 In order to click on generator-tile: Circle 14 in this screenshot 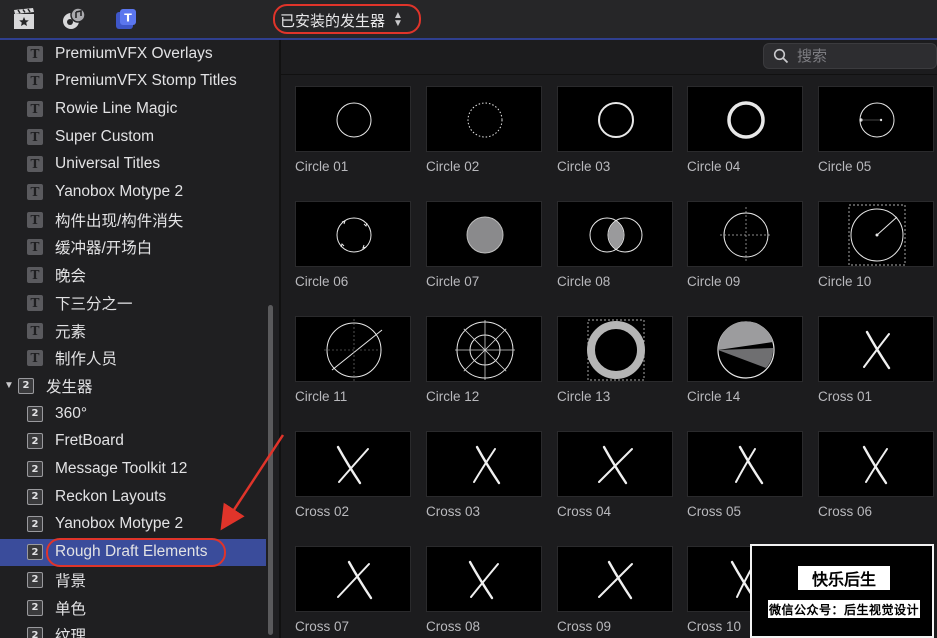, I will do `click(745, 362)`.